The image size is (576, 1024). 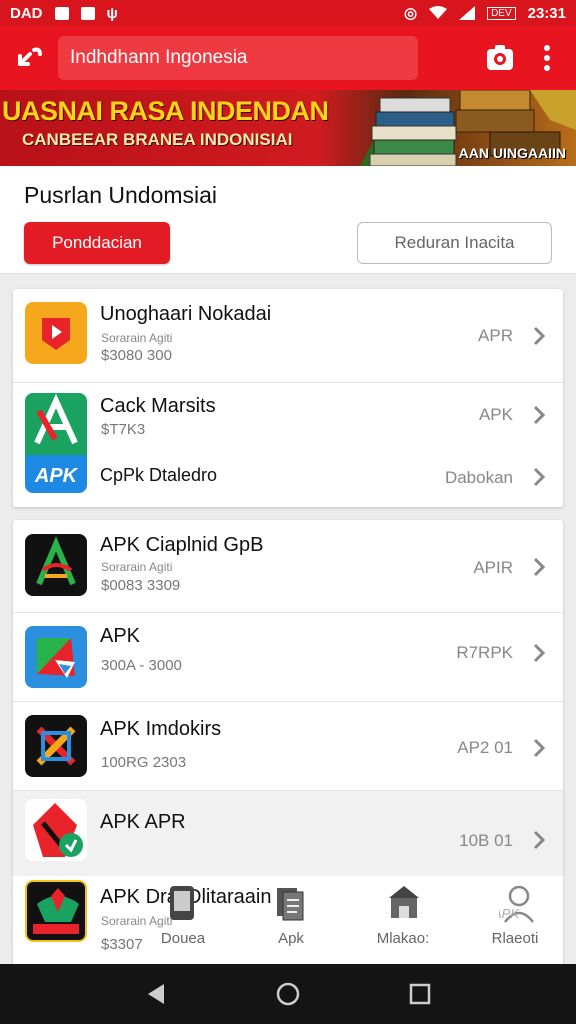 What do you see at coordinates (546, 13) in the screenshot?
I see `clock: 23:31` at bounding box center [546, 13].